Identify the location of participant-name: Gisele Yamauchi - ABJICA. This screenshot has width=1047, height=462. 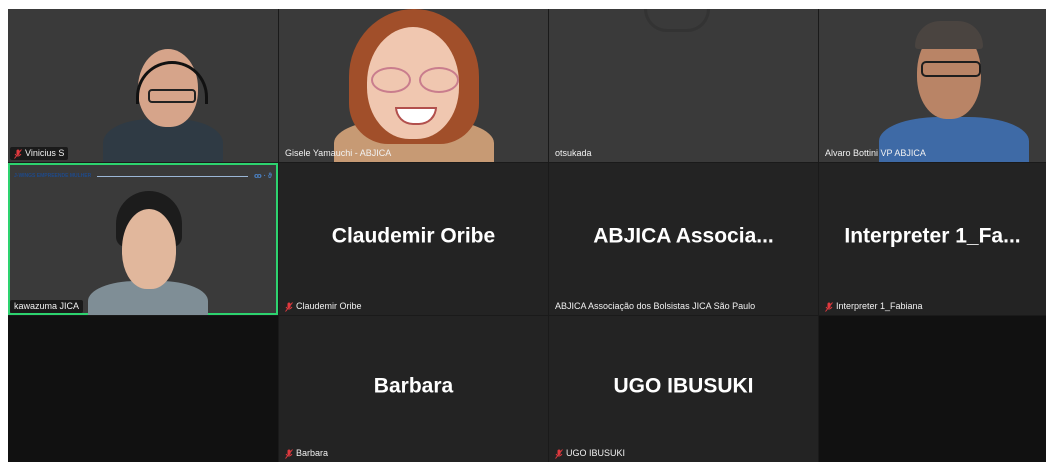
(338, 153).